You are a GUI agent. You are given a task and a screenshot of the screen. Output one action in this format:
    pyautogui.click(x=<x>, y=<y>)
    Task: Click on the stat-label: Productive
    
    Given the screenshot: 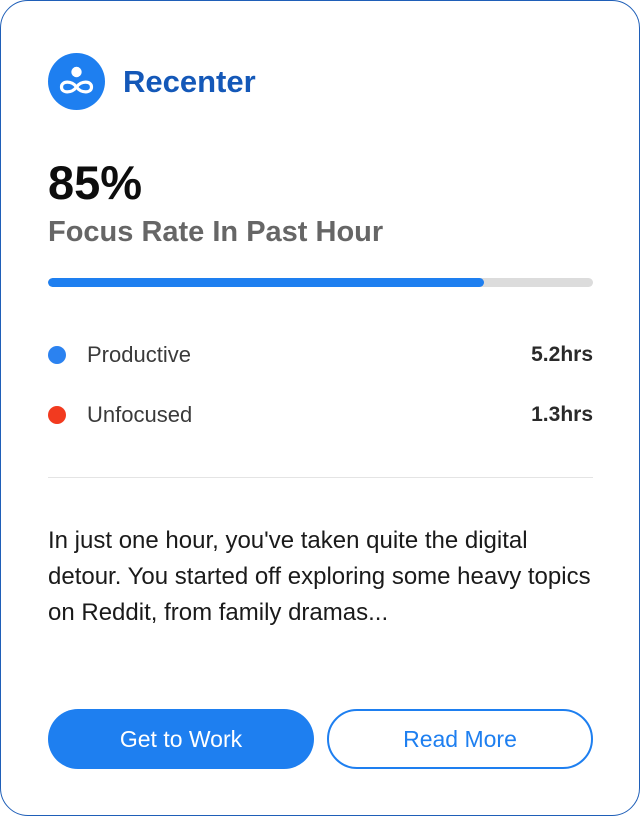 What is the action you would take?
    pyautogui.click(x=139, y=354)
    